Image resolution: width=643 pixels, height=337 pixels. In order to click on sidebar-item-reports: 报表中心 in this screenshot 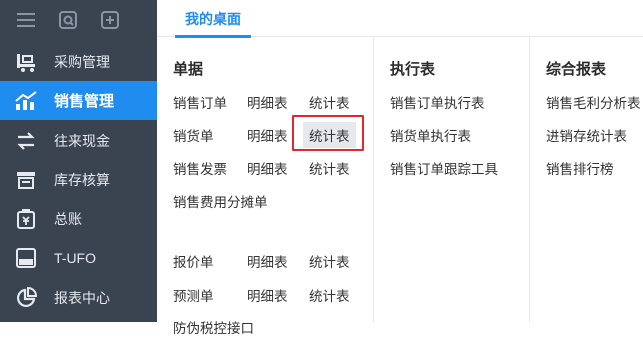, I will do `click(78, 297)`.